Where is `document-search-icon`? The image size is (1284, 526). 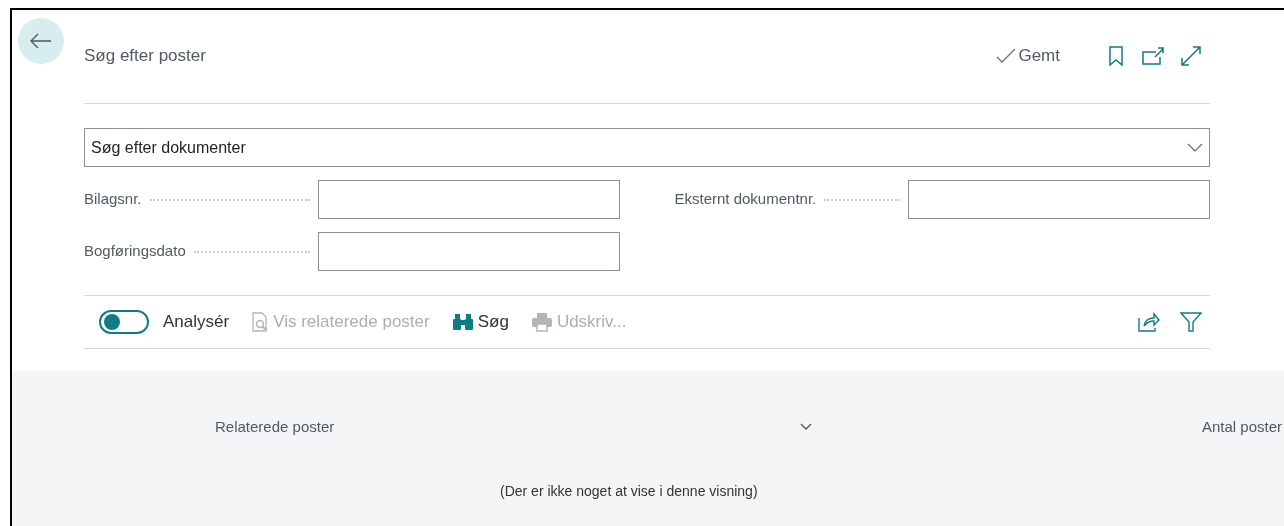
document-search-icon is located at coordinates (260, 322).